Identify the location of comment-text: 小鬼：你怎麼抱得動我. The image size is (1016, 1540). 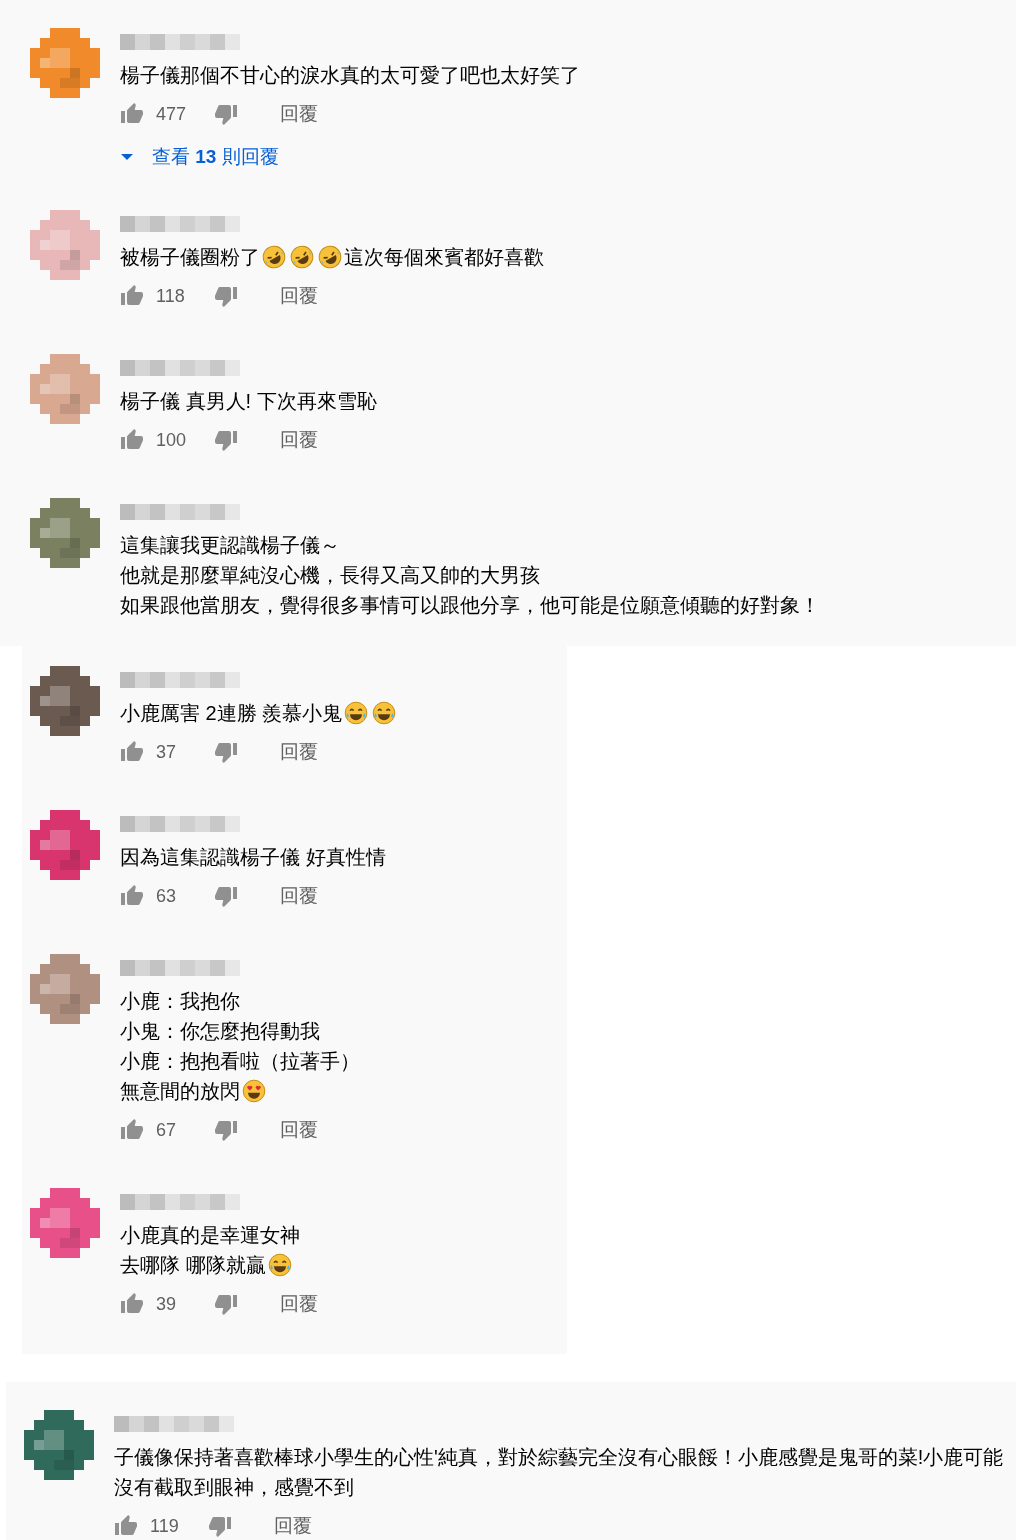
(220, 1031).